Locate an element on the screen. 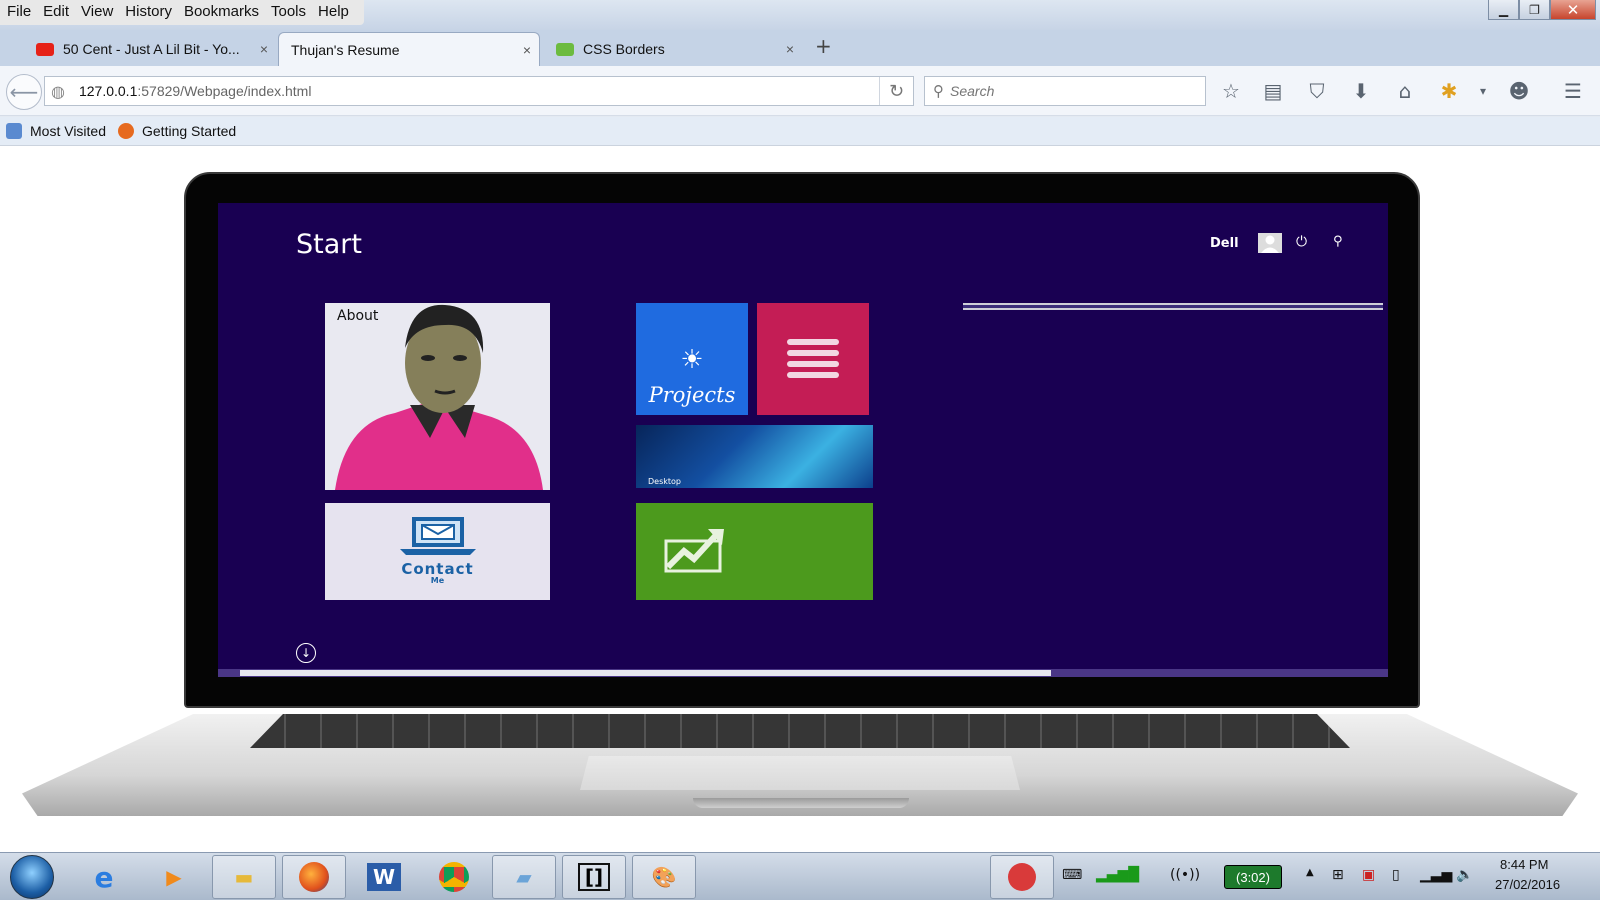 The height and width of the screenshot is (900, 1600). word-icon: W is located at coordinates (384, 877).